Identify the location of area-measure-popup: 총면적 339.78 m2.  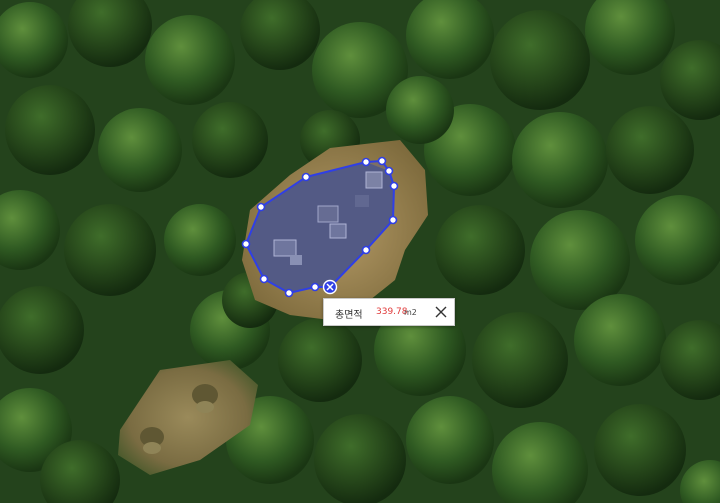
(389, 312).